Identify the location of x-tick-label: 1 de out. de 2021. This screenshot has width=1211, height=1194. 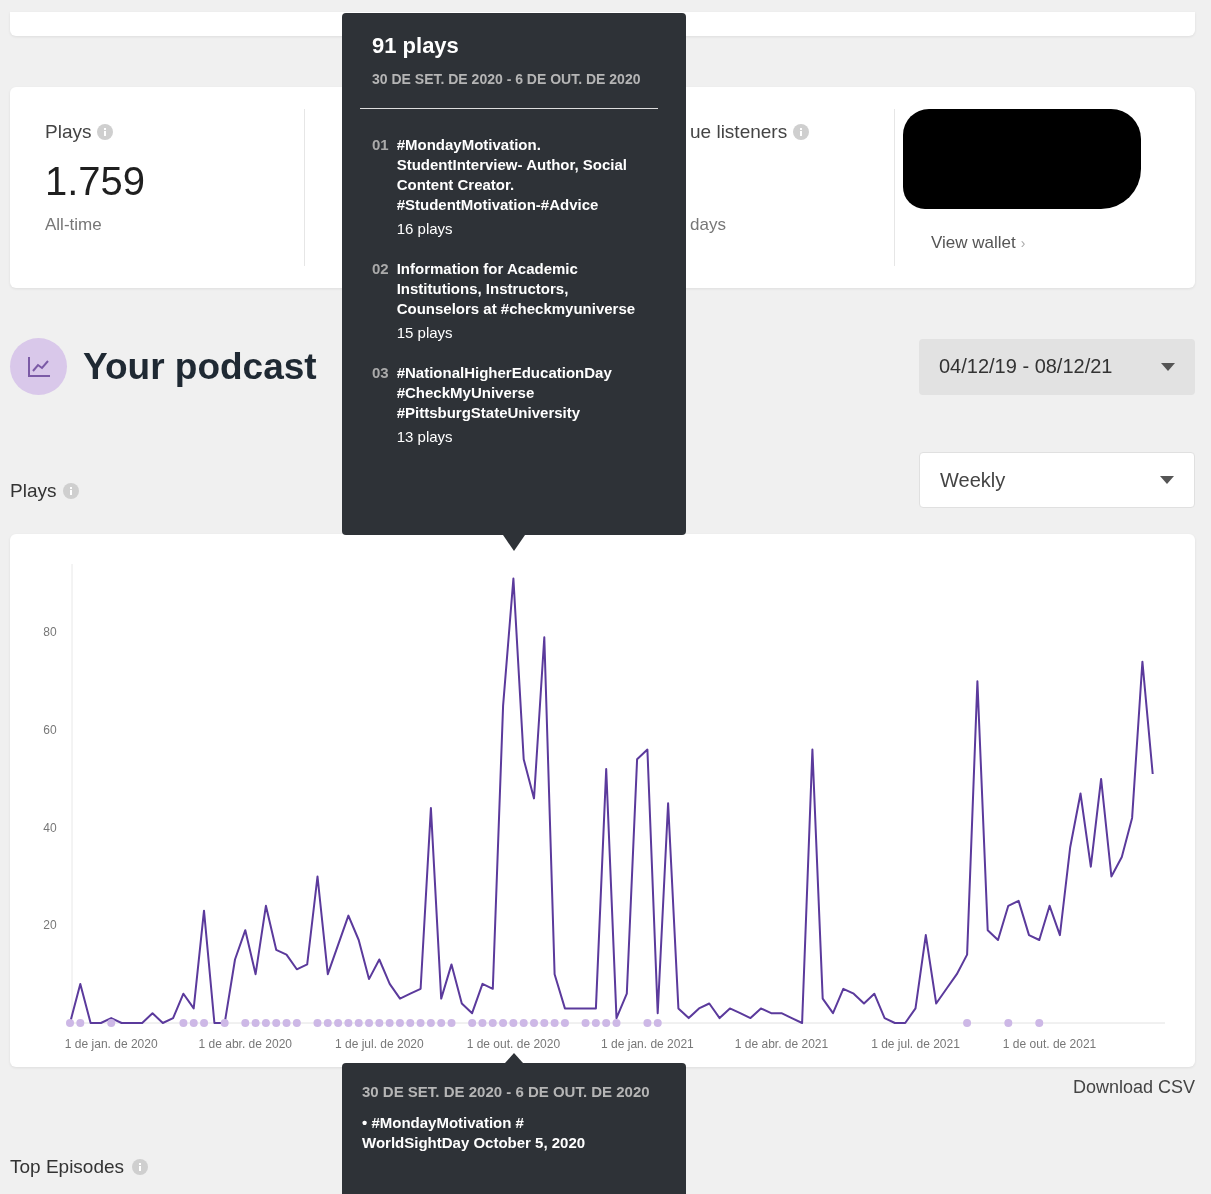
(1049, 1044).